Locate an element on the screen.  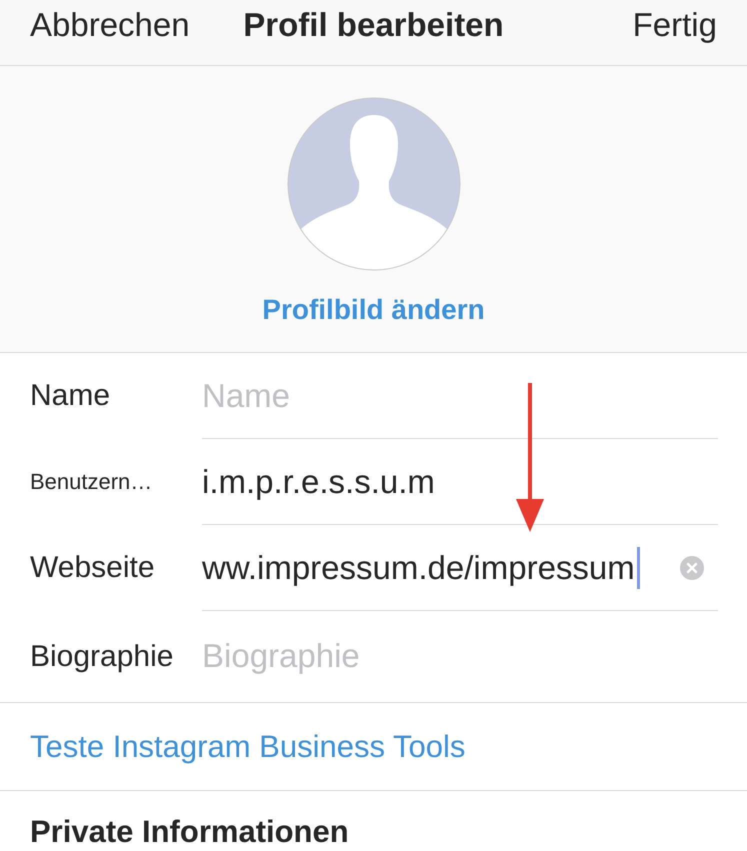
section-title: Private Informationen is located at coordinates (189, 831).